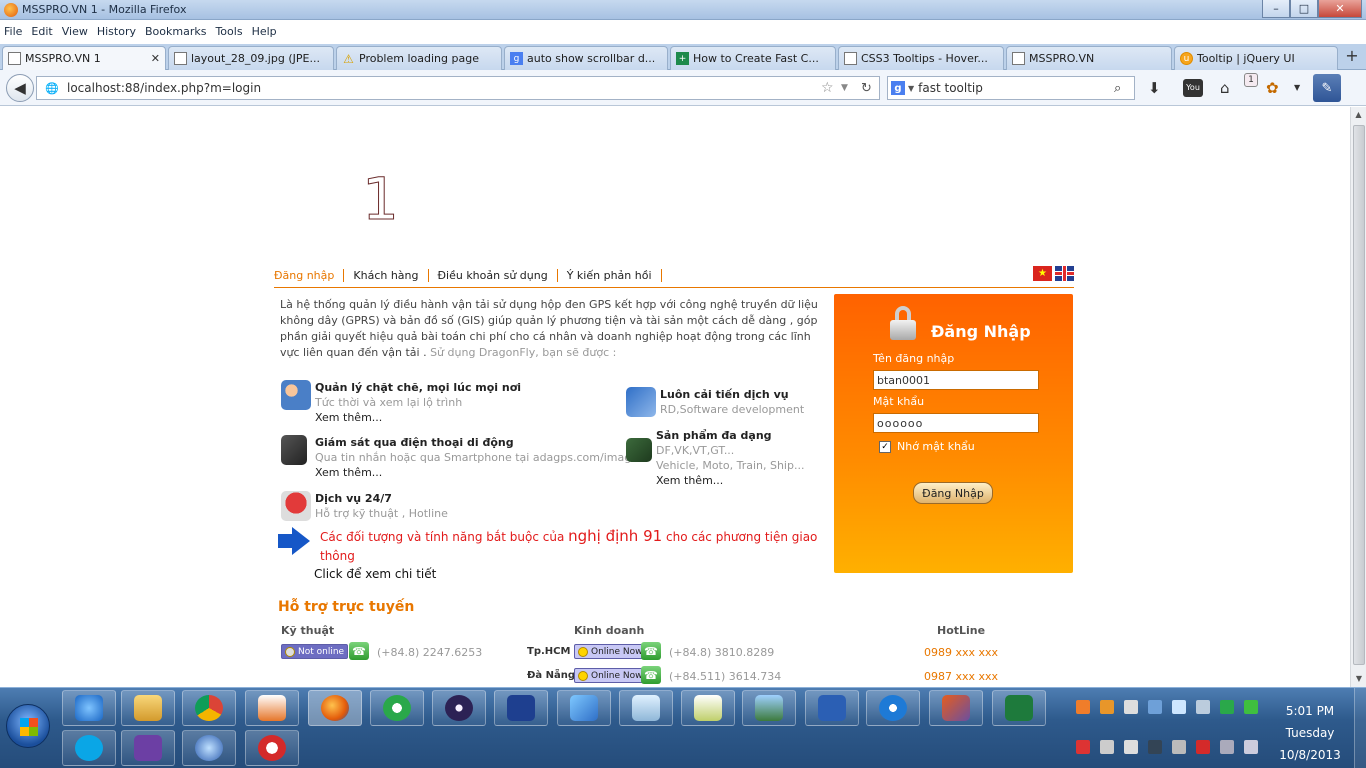 This screenshot has width=1366, height=768. Describe the element at coordinates (1225, 88) in the screenshot. I see `home-icon: ⌂` at that location.